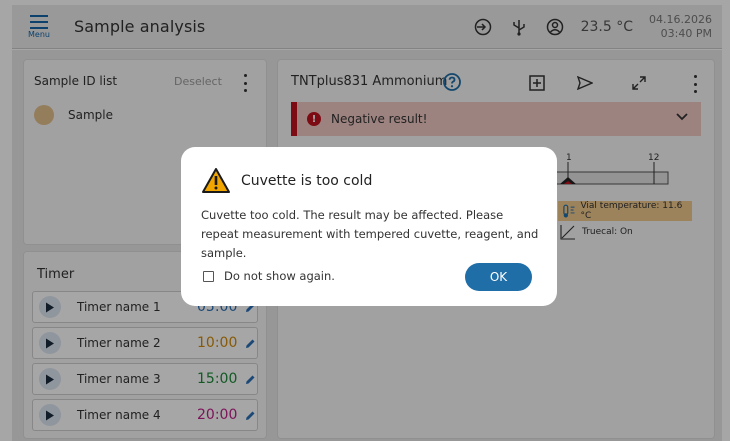 This screenshot has height=441, width=730. Describe the element at coordinates (498, 277) in the screenshot. I see `ok-button: OK` at that location.